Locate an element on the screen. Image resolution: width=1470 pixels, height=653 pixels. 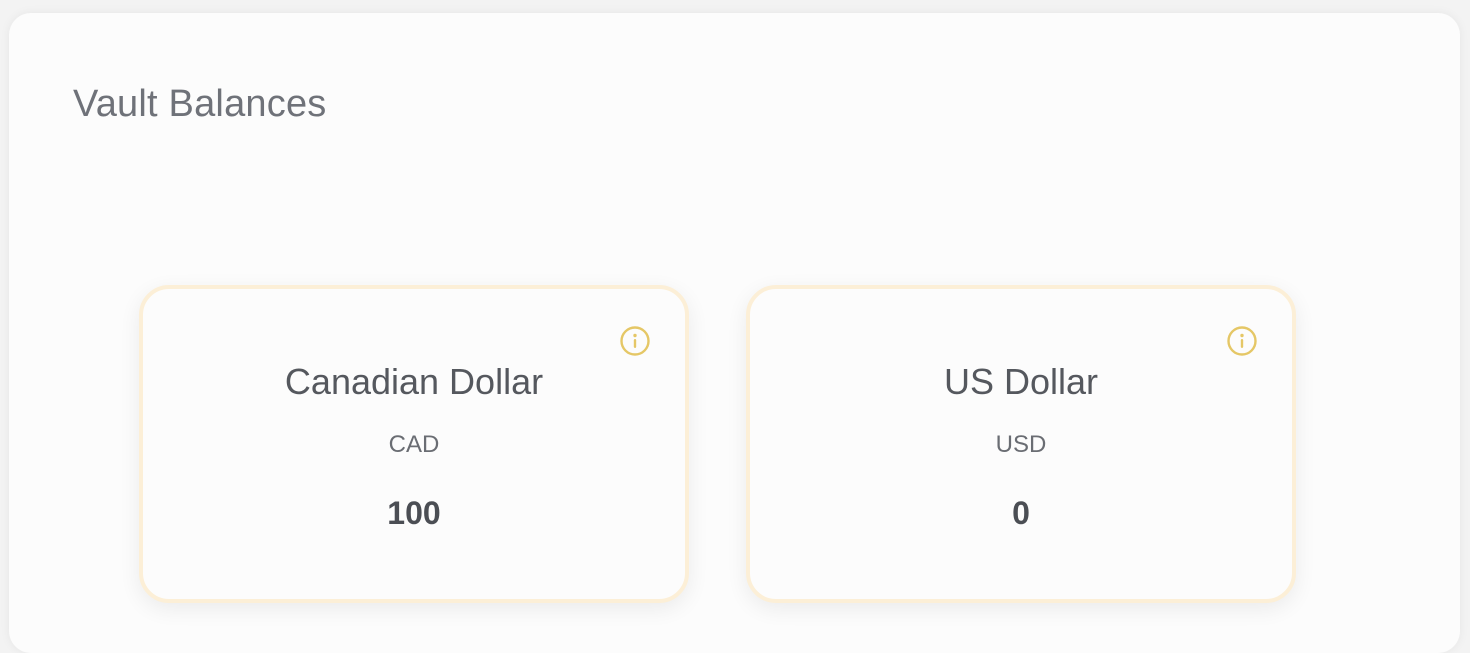
balance-amount: 0 is located at coordinates (1021, 513).